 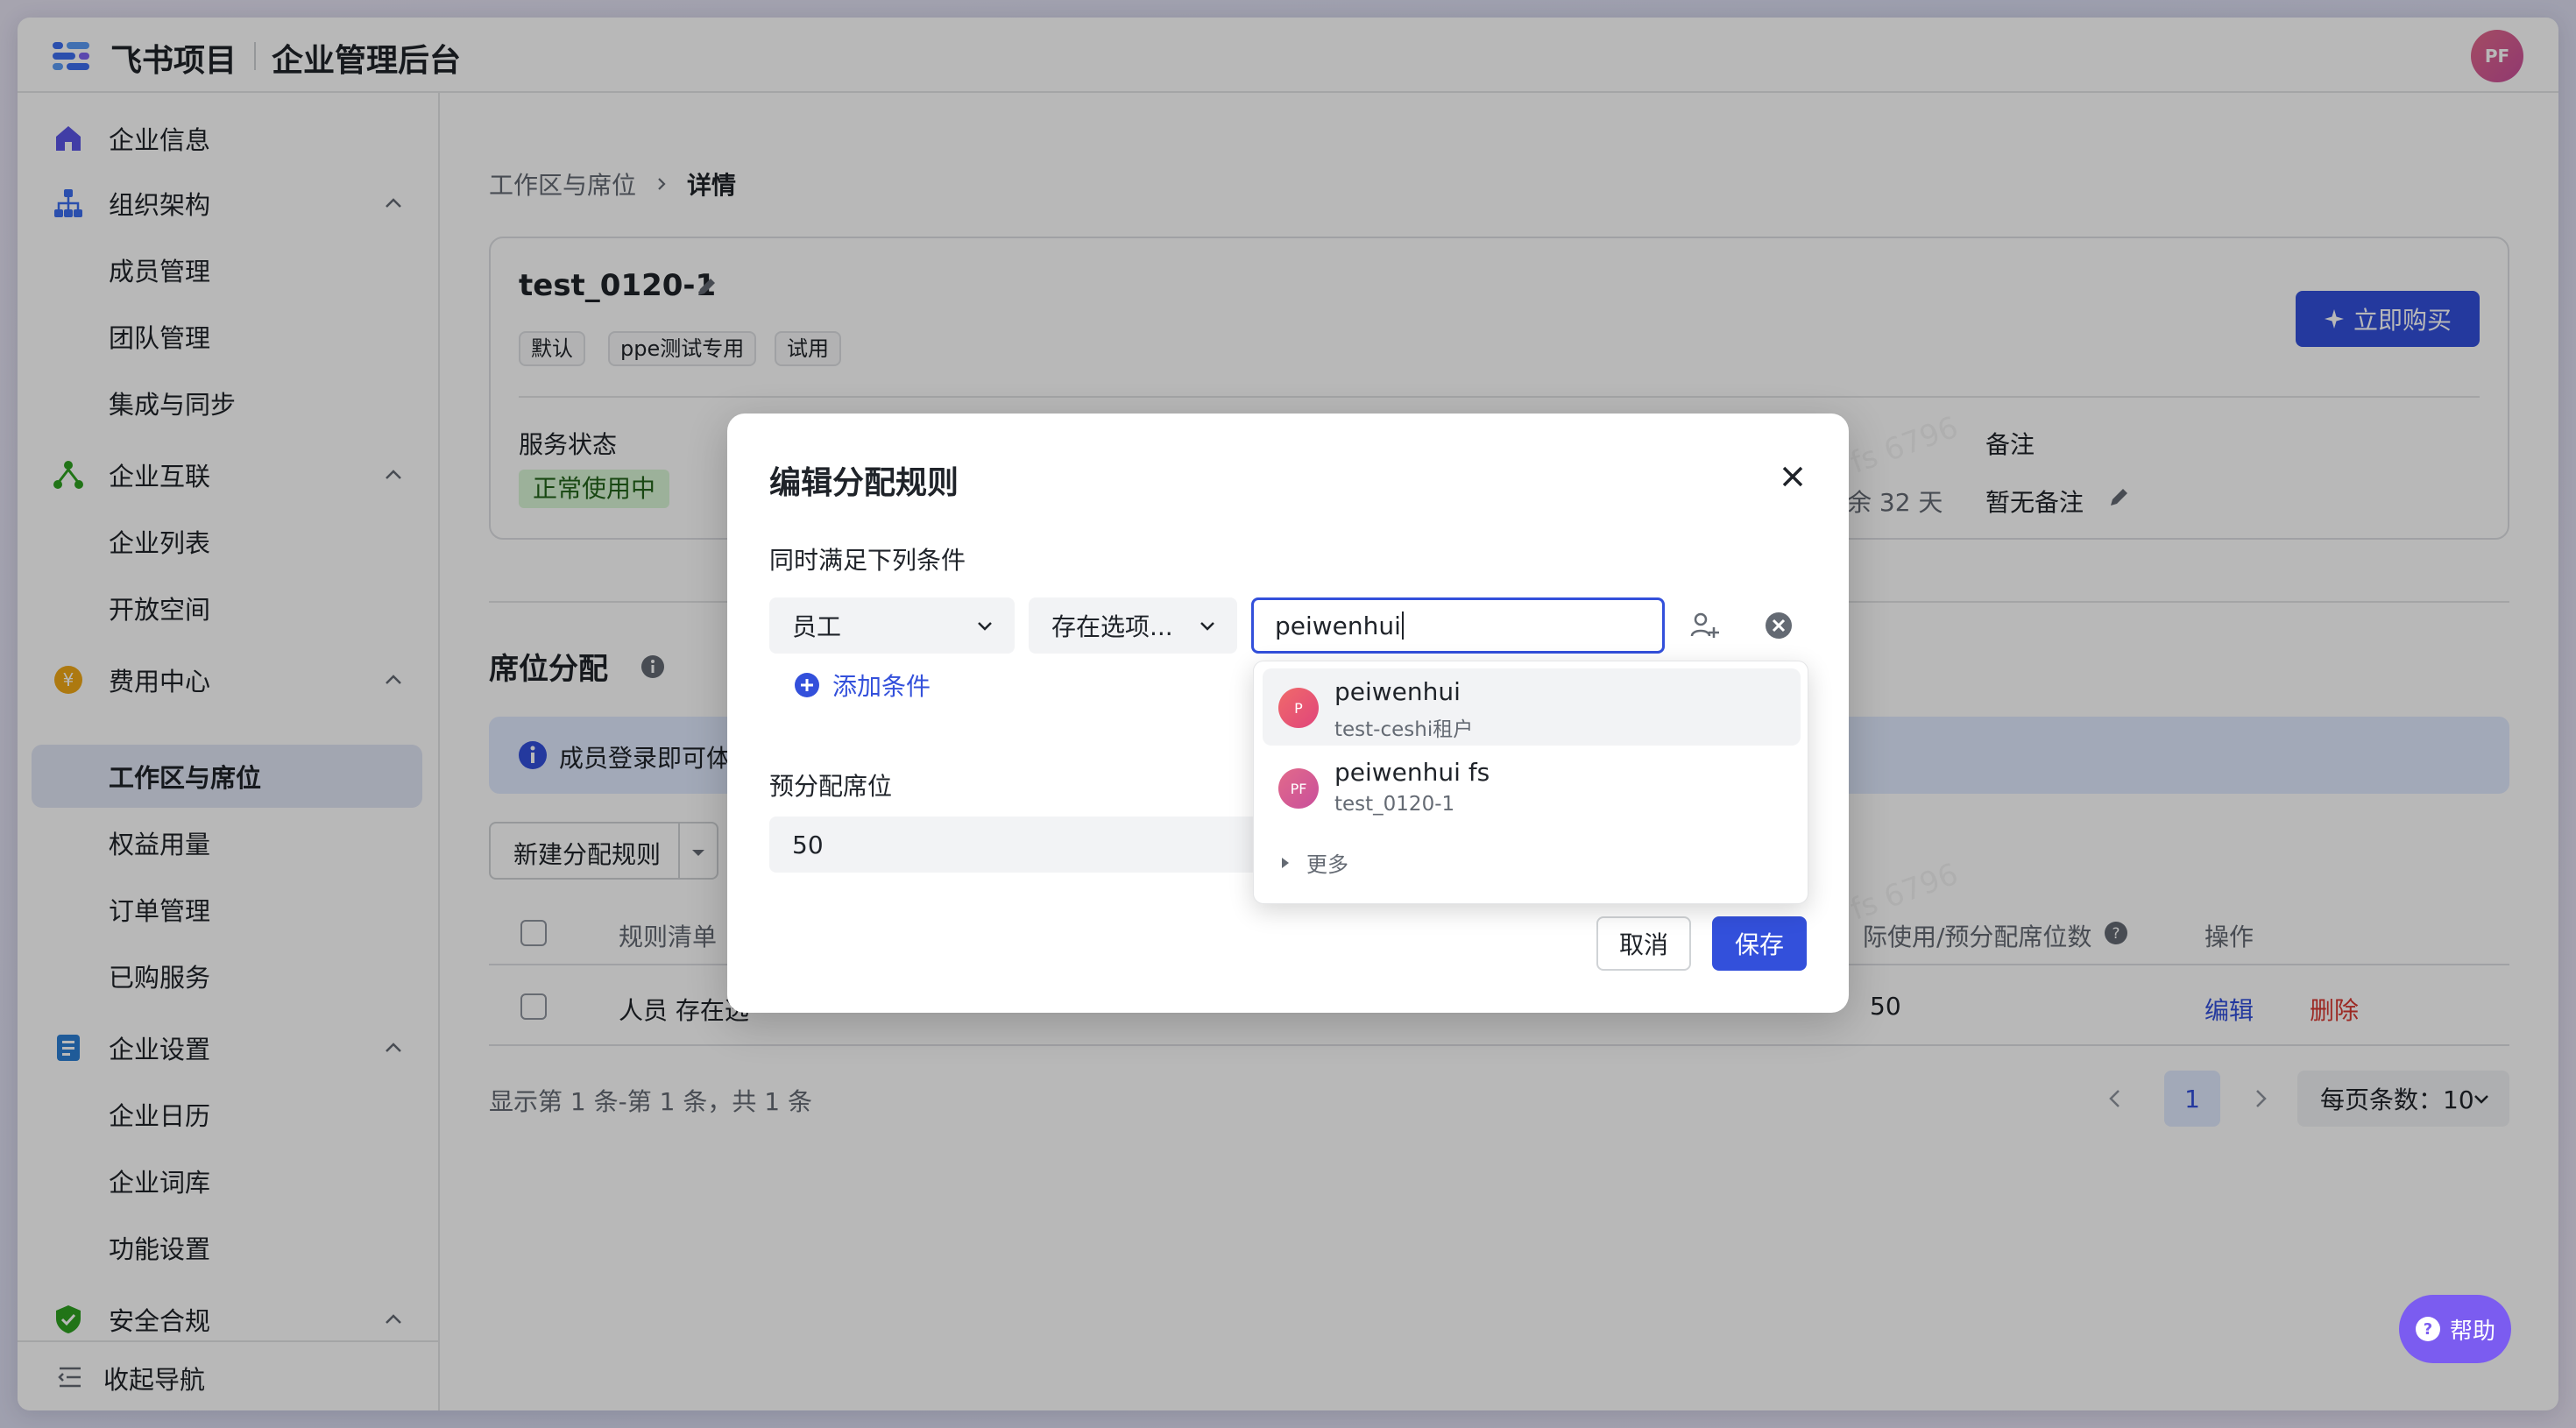 I want to click on more-options-toggle: 更多, so click(x=1313, y=862).